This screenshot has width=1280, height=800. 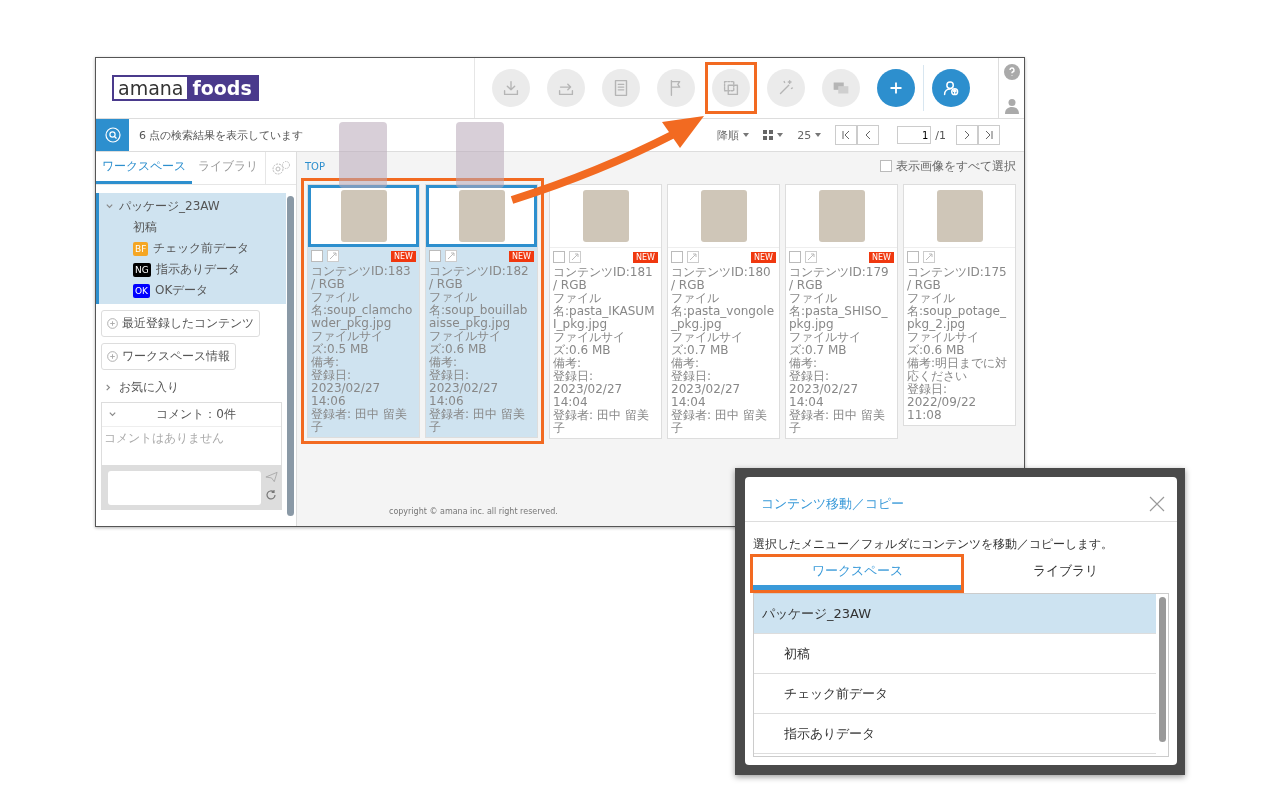 What do you see at coordinates (182, 290) in the screenshot?
I see `folder-item: OKデータ` at bounding box center [182, 290].